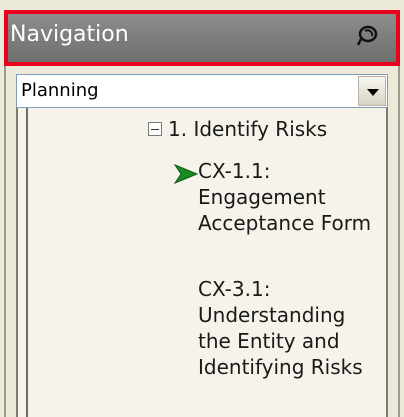 The width and height of the screenshot is (404, 417). I want to click on navigation-title: Navigation, so click(69, 34).